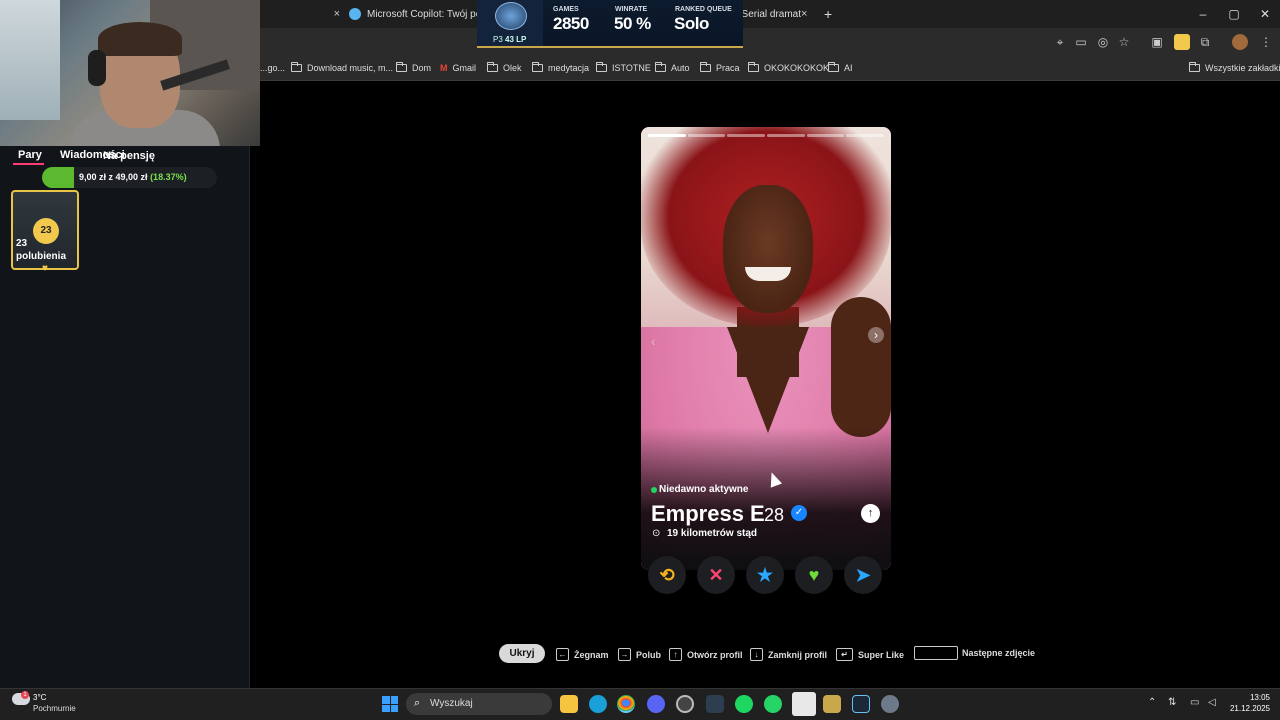 The width and height of the screenshot is (1280, 720). I want to click on puzzle-icon: ⧉, so click(1205, 42).